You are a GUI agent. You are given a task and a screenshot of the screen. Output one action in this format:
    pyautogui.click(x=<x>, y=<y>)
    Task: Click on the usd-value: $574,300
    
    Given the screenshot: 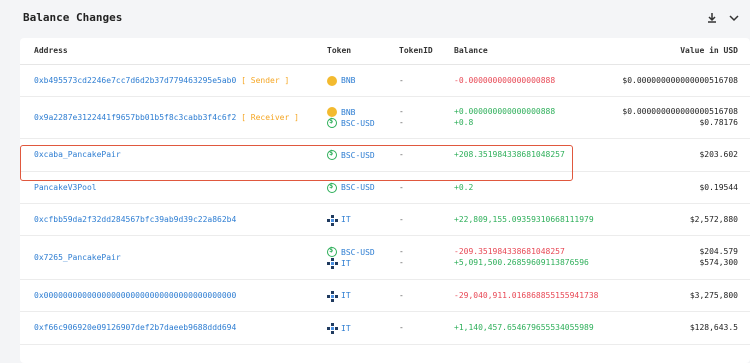 What is the action you would take?
    pyautogui.click(x=718, y=262)
    